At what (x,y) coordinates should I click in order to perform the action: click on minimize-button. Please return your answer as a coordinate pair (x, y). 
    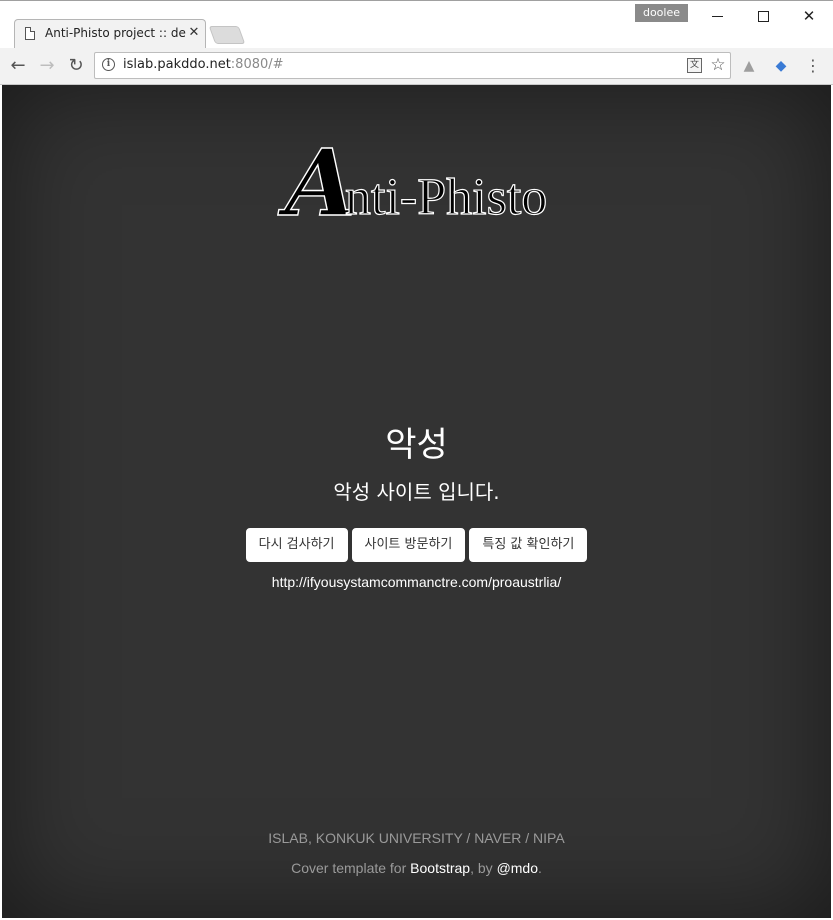
    Looking at the image, I should click on (717, 16).